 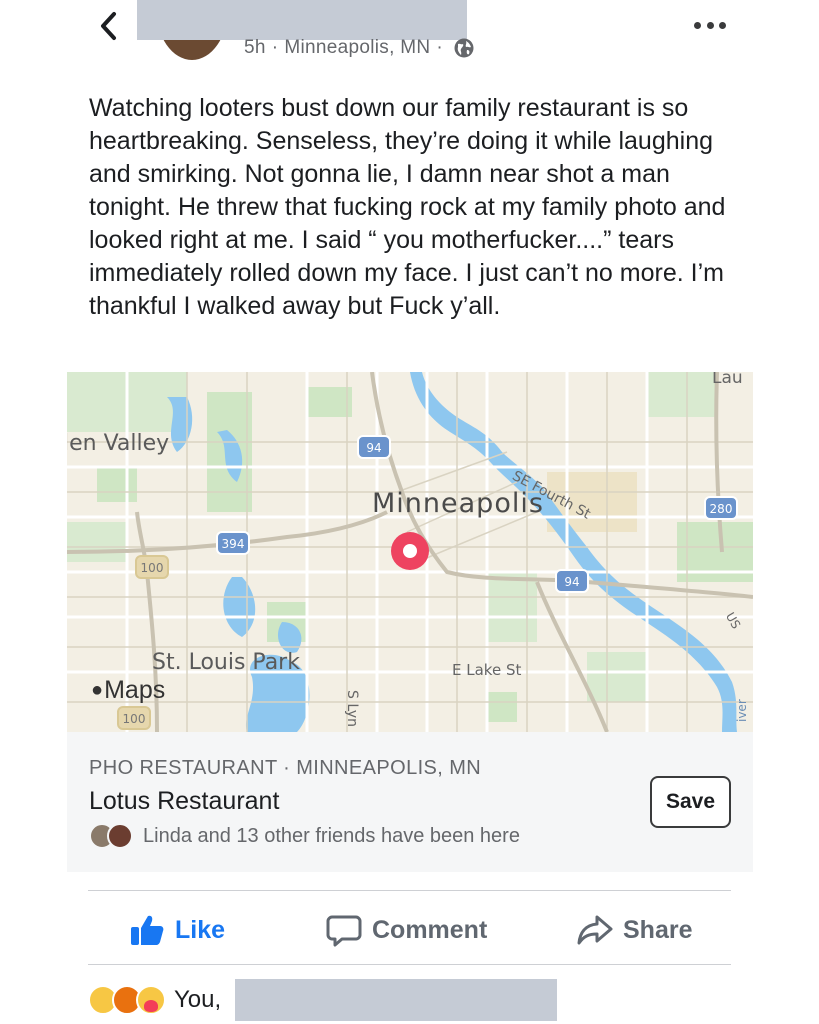 I want to click on like-button: Like, so click(x=177, y=930).